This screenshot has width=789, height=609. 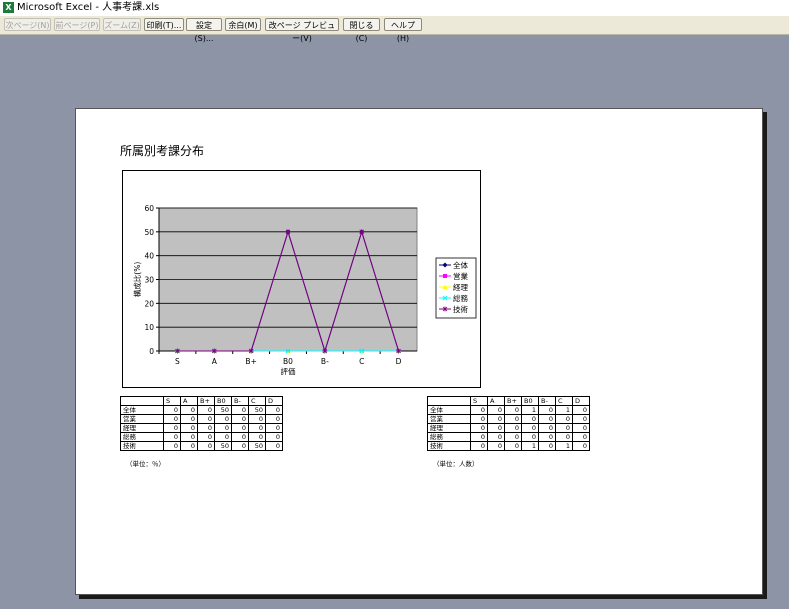 What do you see at coordinates (449, 437) in the screenshot?
I see `count-row-label: 総務` at bounding box center [449, 437].